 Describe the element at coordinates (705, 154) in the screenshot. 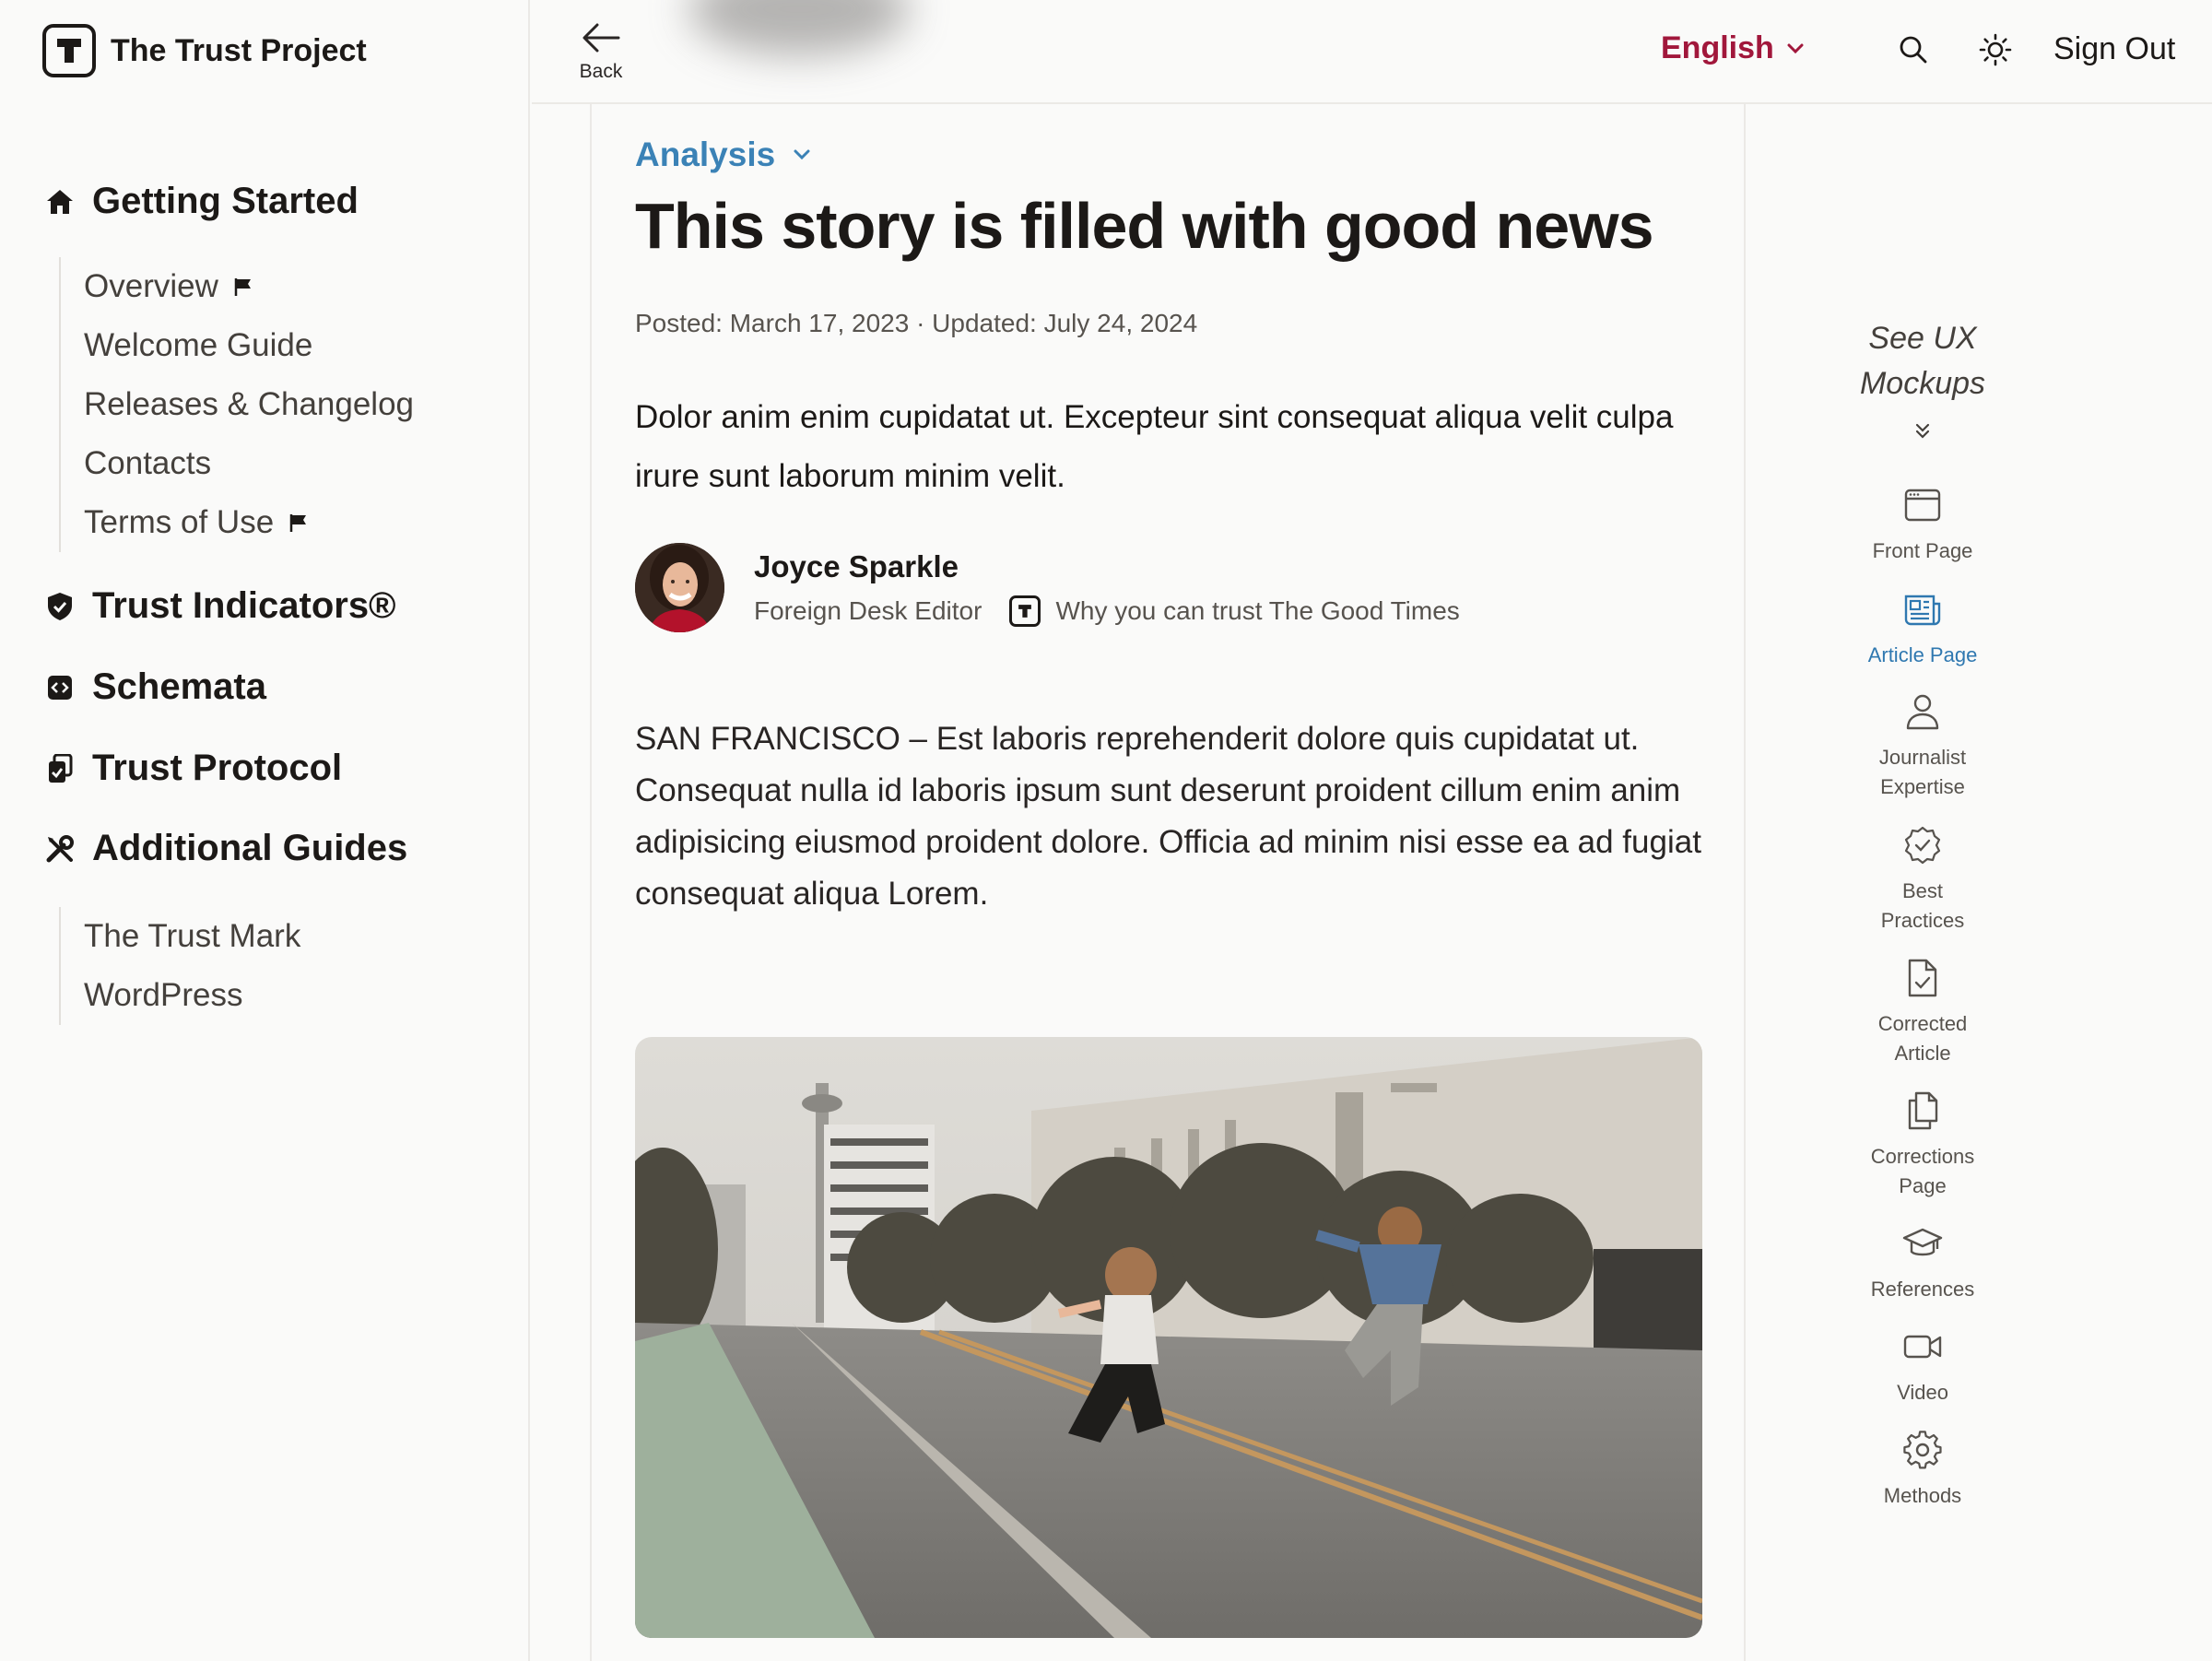

I see `category-label: Analysis` at that location.